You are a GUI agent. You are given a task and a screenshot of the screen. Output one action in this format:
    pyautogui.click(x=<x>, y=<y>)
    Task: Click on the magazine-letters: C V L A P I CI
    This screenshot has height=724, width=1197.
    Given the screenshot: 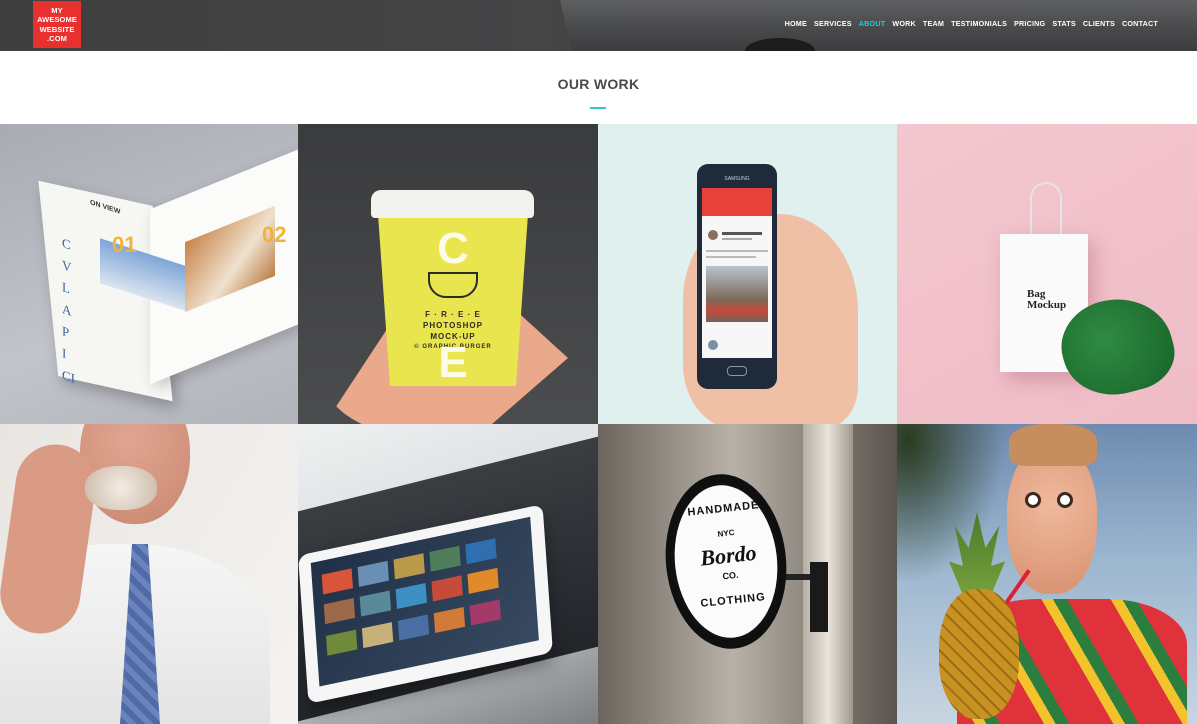 What is the action you would take?
    pyautogui.click(x=68, y=310)
    